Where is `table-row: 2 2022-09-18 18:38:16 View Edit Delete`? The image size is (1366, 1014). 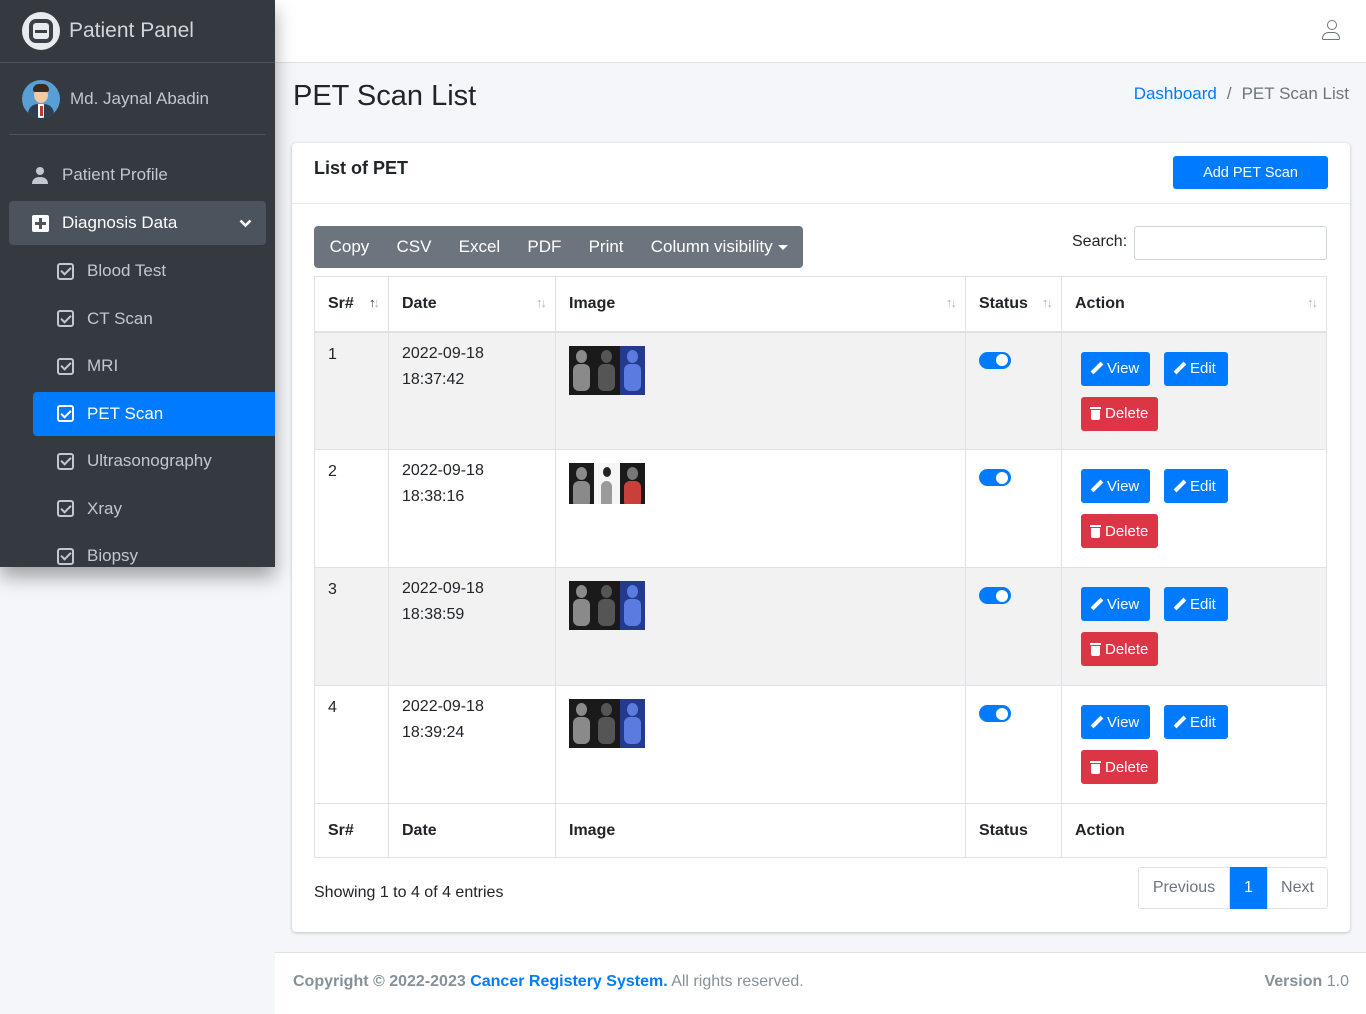
table-row: 2 2022-09-18 18:38:16 View Edit Delete is located at coordinates (820, 508).